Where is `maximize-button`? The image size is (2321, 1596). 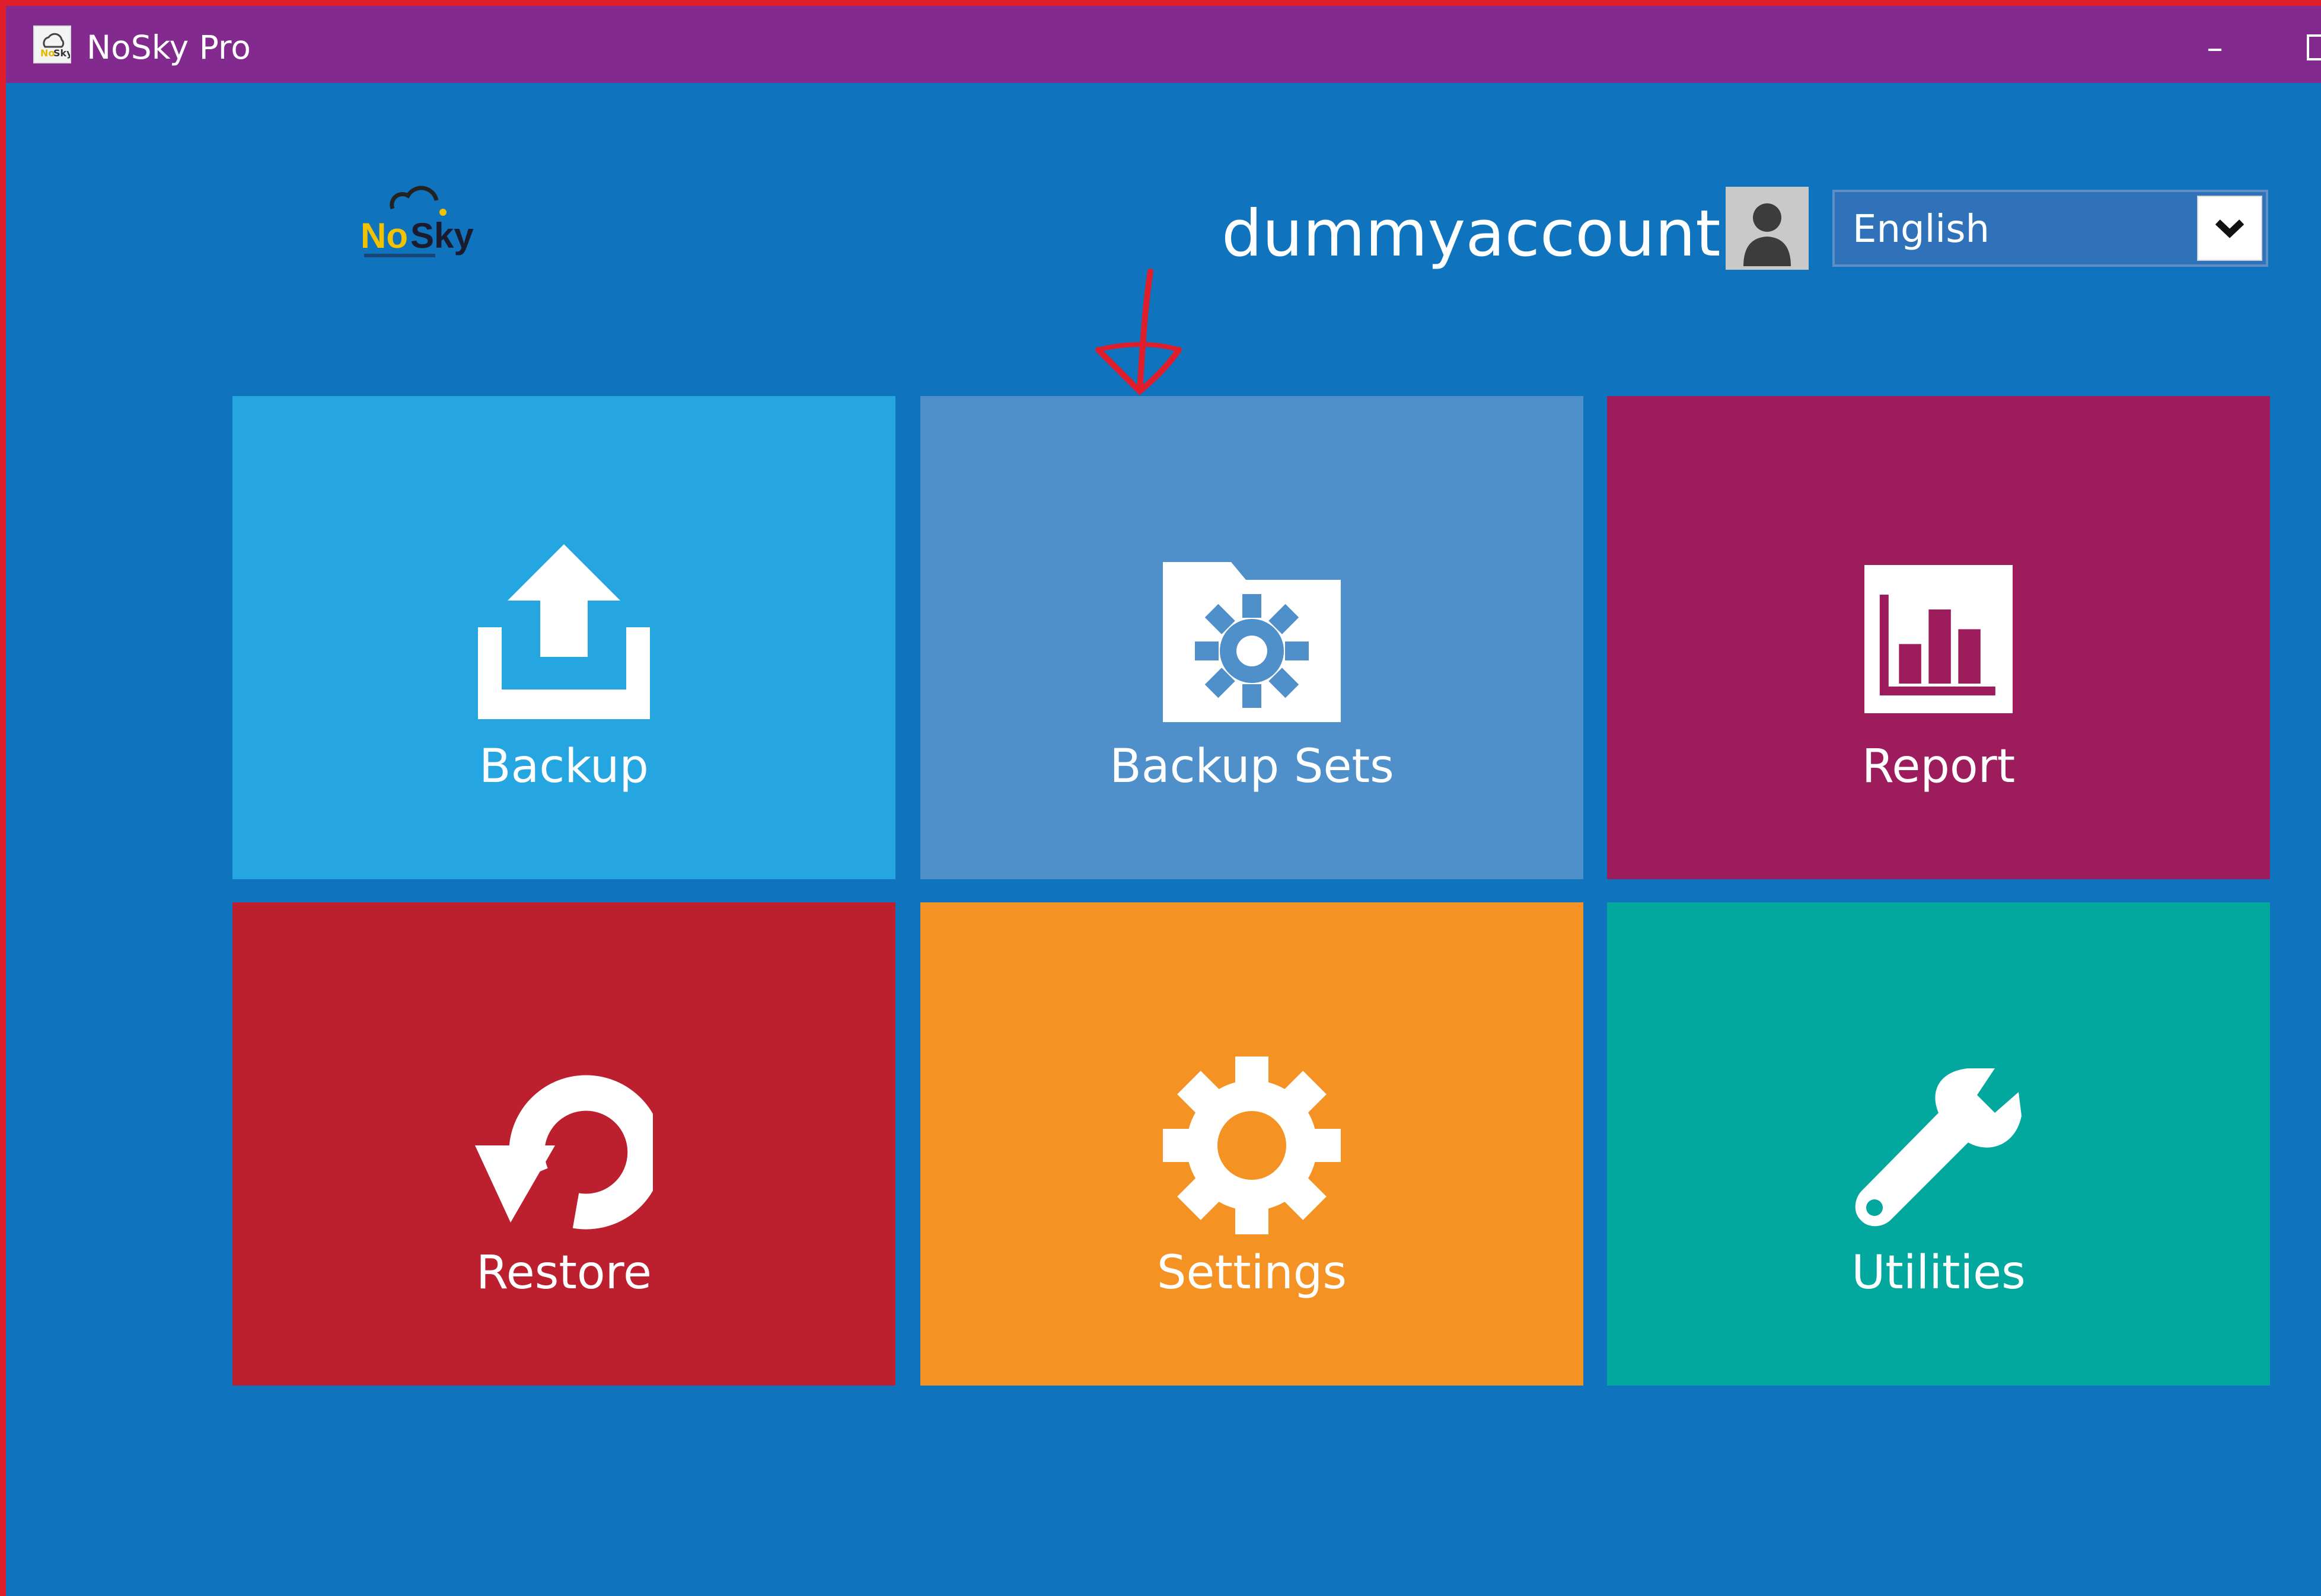
maximize-button is located at coordinates (2314, 47).